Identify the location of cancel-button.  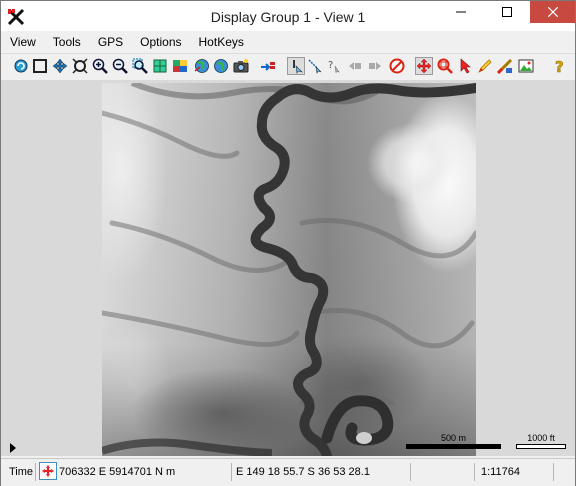
(397, 66).